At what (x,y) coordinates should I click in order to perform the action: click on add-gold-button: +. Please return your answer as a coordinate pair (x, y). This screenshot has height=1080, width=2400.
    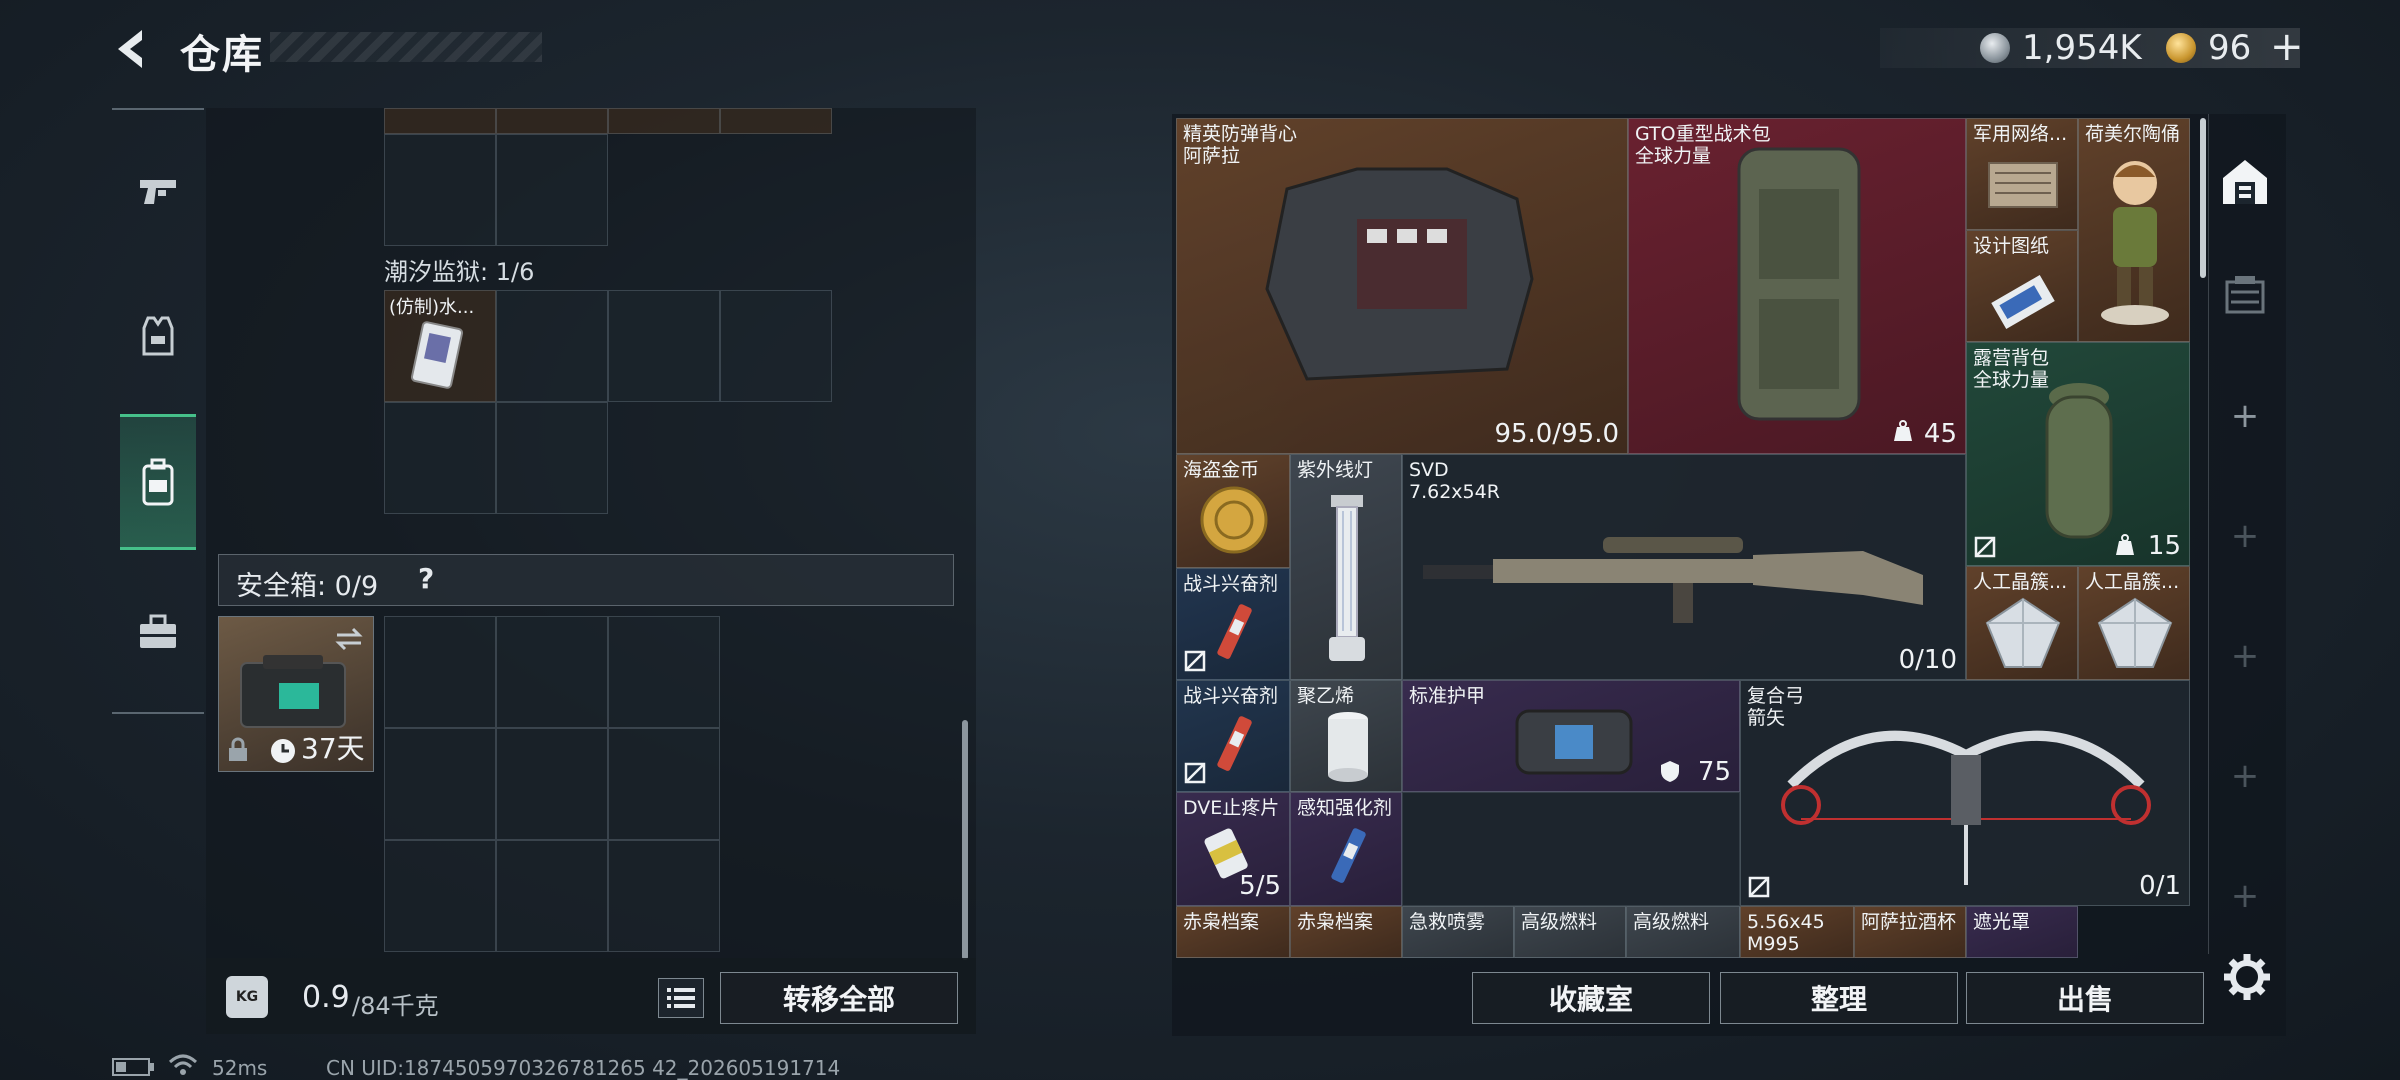
    Looking at the image, I should click on (2287, 47).